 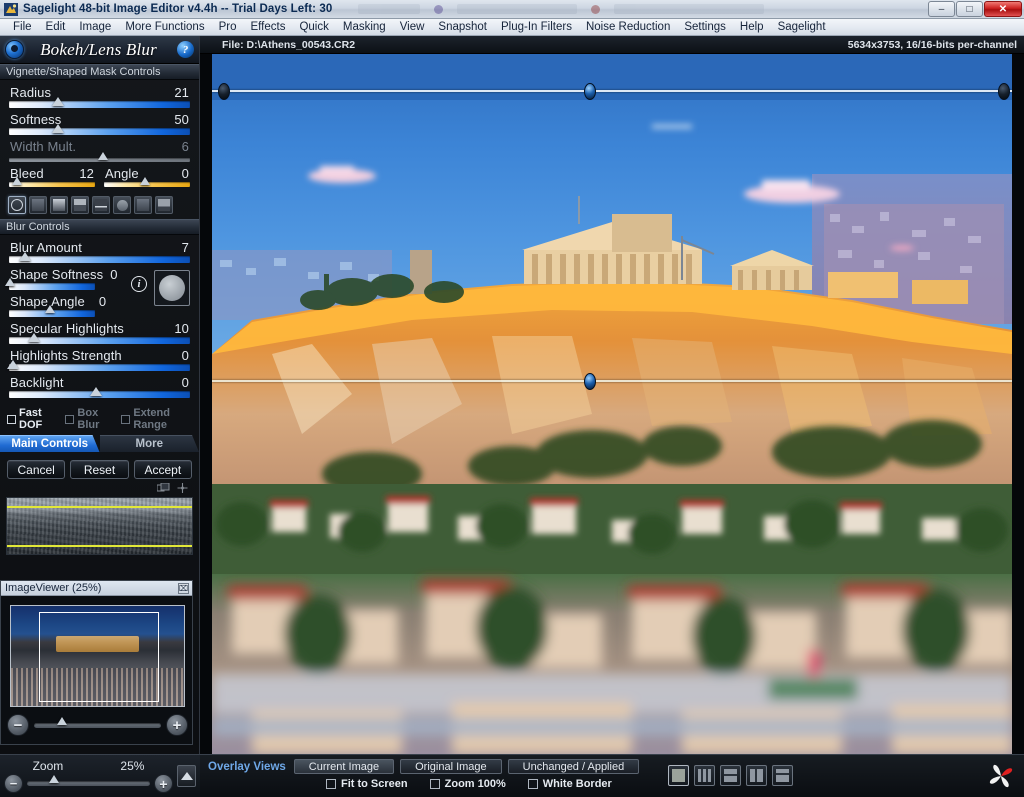 What do you see at coordinates (1003, 9) in the screenshot?
I see `close-button: ✕` at bounding box center [1003, 9].